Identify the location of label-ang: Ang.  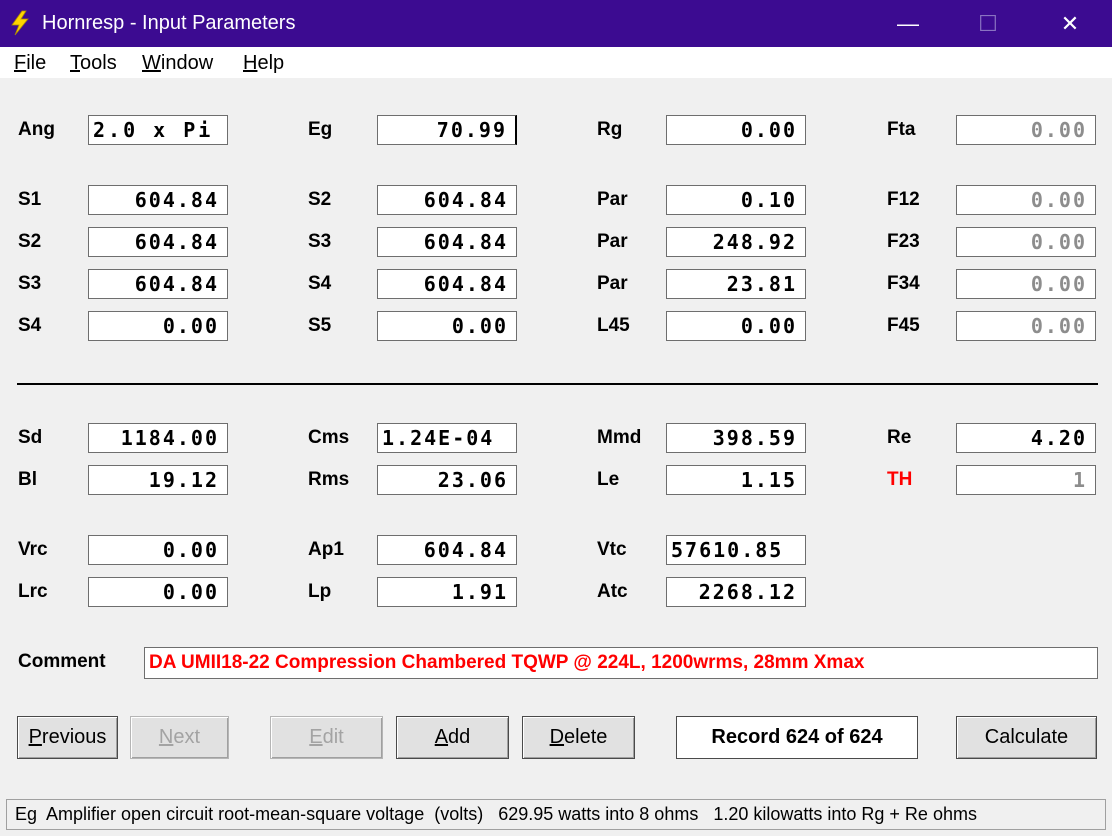
(36, 129).